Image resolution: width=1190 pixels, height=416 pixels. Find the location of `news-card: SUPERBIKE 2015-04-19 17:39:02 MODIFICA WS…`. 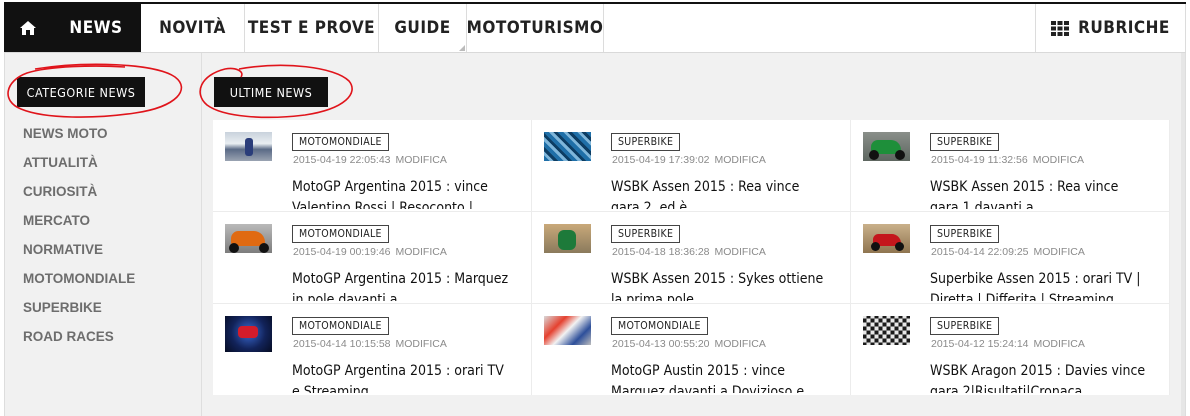

news-card: SUPERBIKE 2015-04-19 17:39:02 MODIFICA WS… is located at coordinates (691, 166).